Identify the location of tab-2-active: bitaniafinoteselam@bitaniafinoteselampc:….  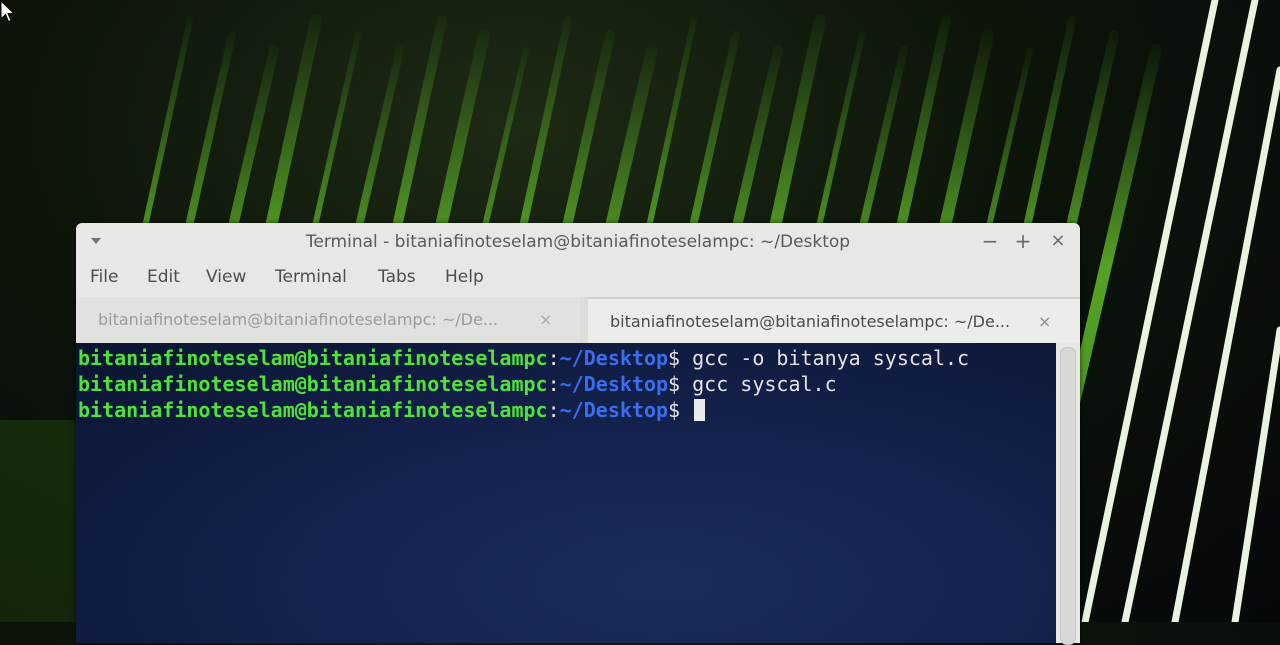
(834, 320).